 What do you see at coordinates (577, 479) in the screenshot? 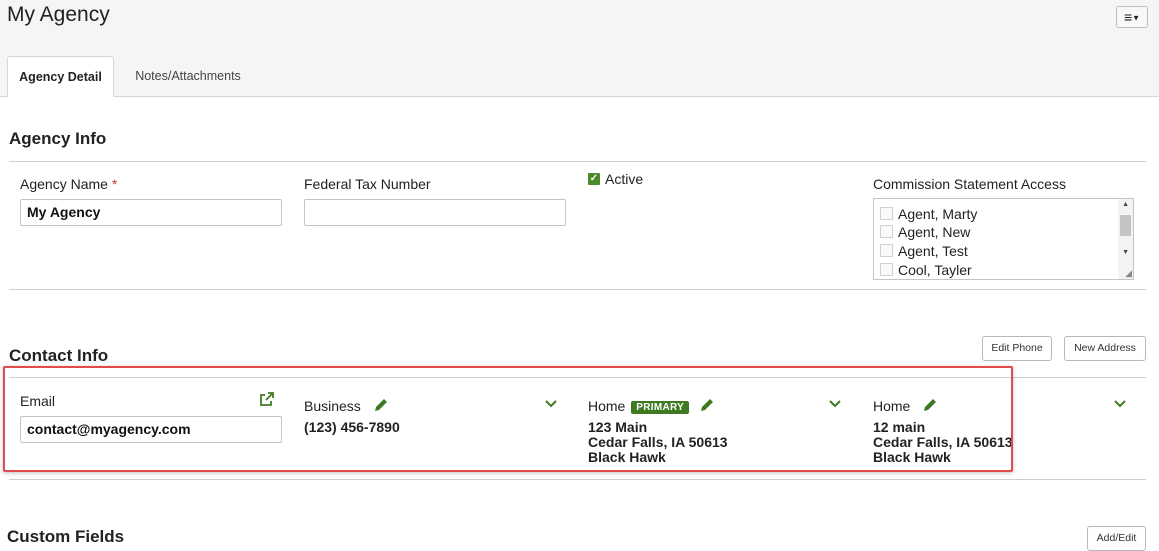
I see `contact-info-bottom-divider` at bounding box center [577, 479].